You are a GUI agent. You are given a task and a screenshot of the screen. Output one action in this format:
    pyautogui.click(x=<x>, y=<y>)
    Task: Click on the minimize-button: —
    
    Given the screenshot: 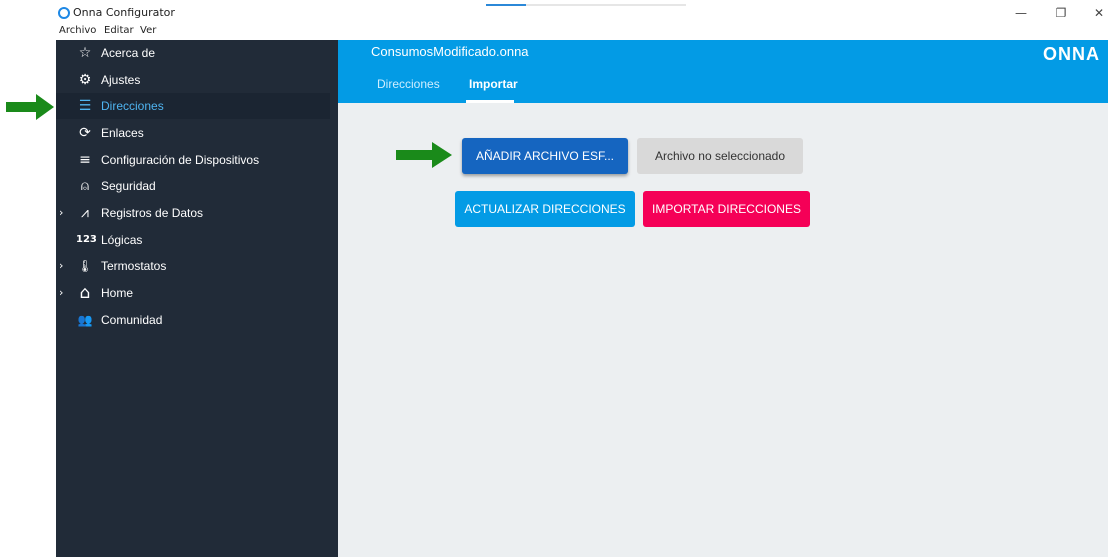 What is the action you would take?
    pyautogui.click(x=1021, y=13)
    